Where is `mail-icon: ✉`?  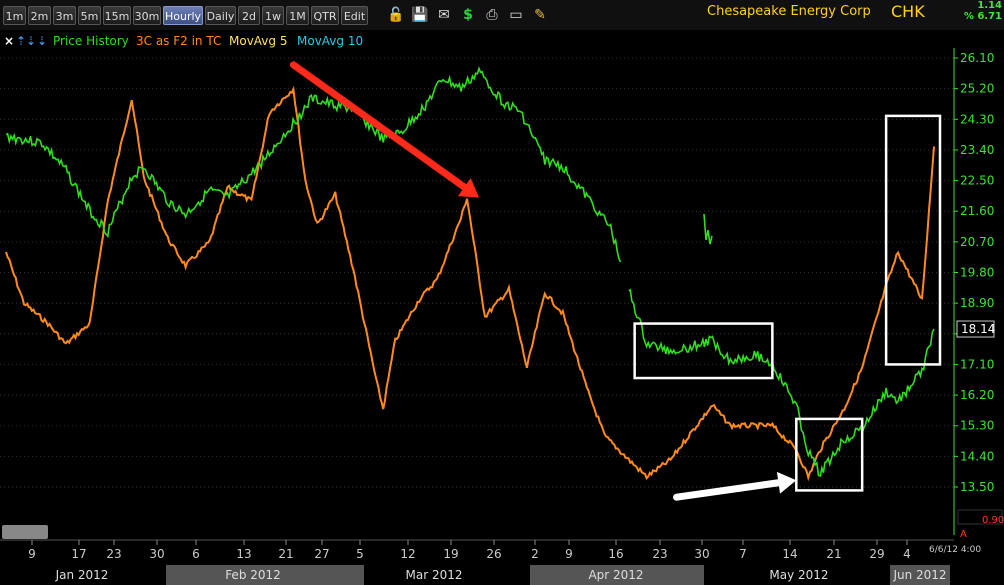 mail-icon: ✉ is located at coordinates (444, 15).